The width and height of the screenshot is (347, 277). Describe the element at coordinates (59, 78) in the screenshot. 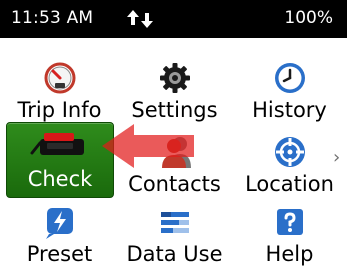

I see `speedometer-icon` at that location.